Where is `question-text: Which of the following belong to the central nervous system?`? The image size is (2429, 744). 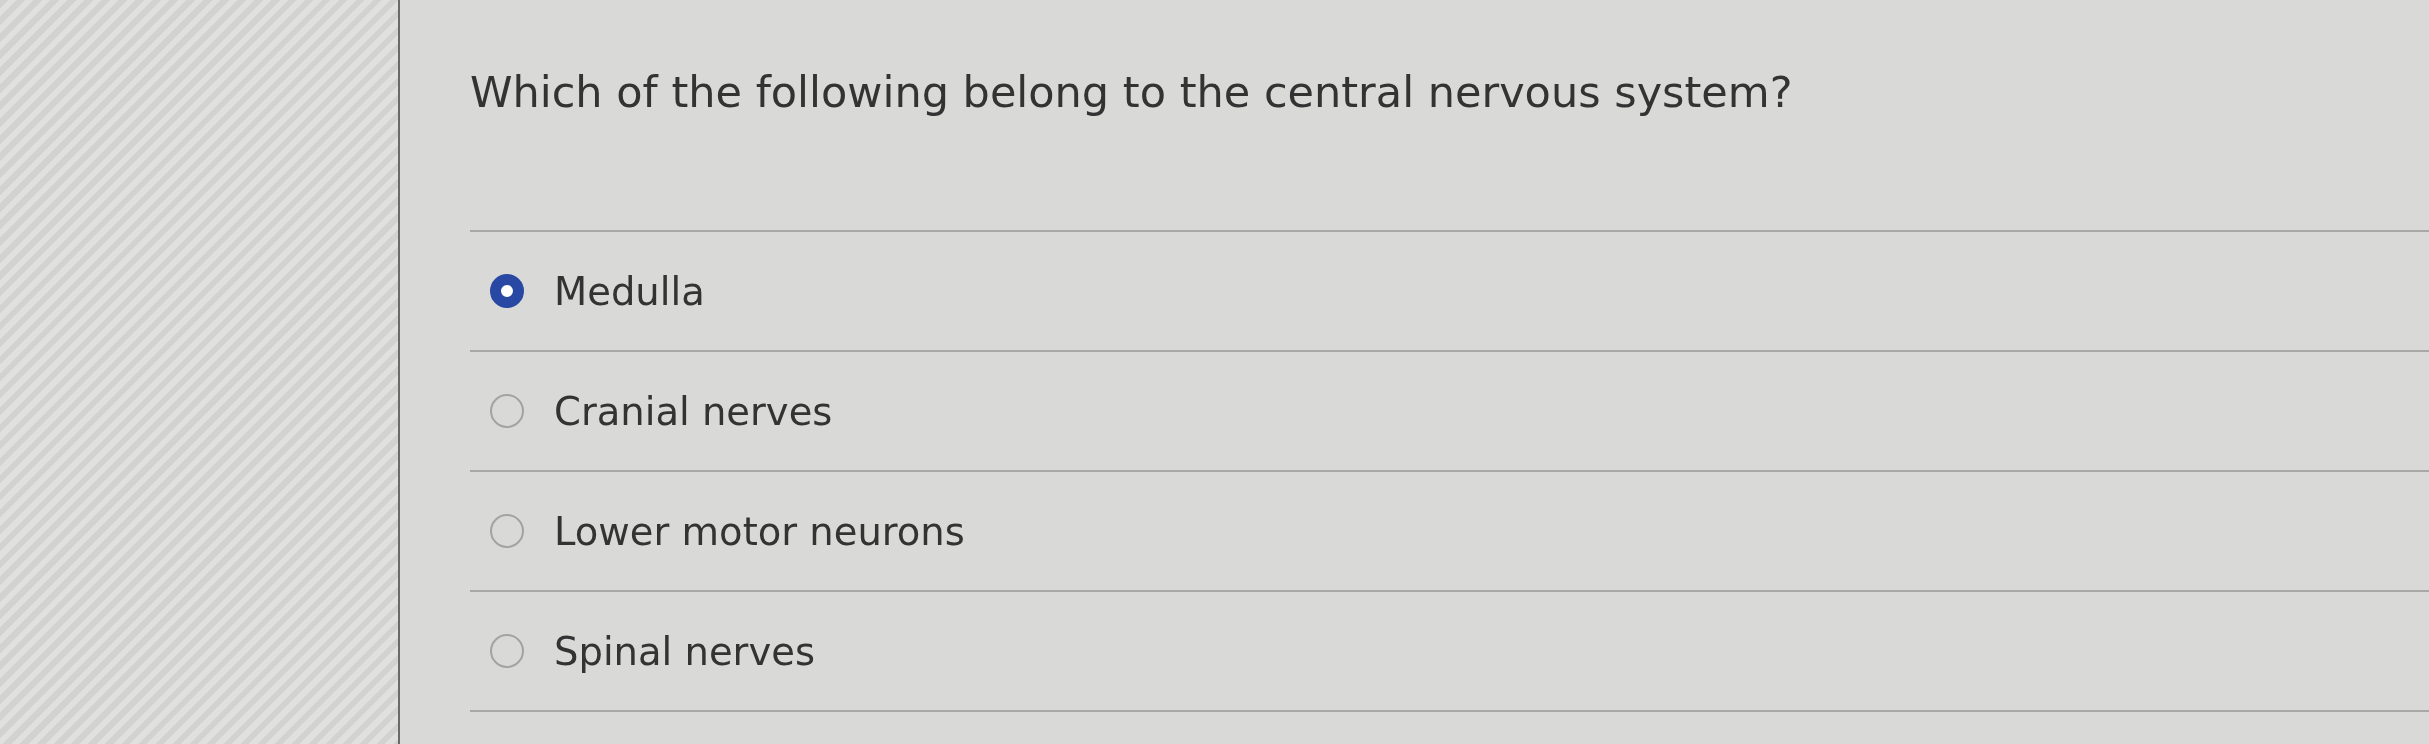 question-text: Which of the following belong to the central nervous system? is located at coordinates (1131, 92).